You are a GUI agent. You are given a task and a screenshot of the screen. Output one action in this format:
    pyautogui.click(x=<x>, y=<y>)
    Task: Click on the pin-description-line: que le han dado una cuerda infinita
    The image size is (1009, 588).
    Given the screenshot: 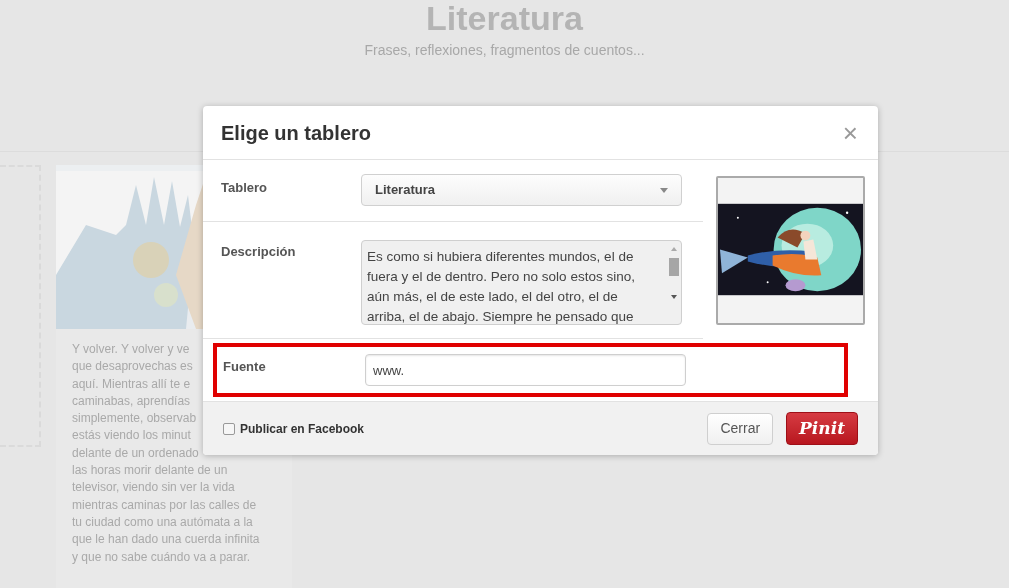 What is the action you would take?
    pyautogui.click(x=166, y=540)
    